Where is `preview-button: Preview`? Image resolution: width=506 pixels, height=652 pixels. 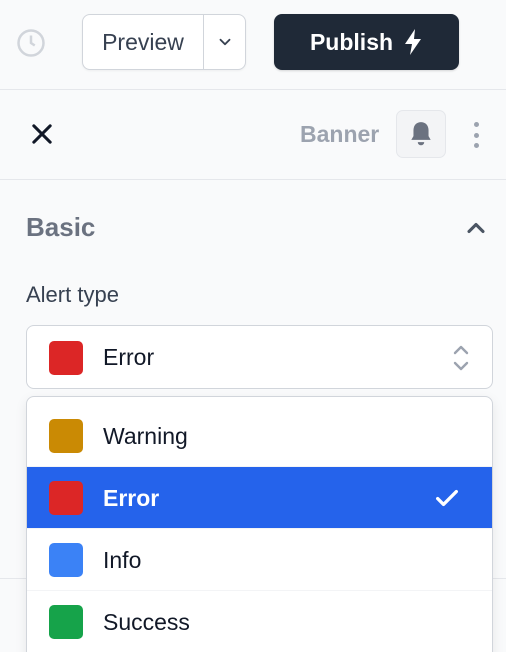 preview-button: Preview is located at coordinates (143, 42).